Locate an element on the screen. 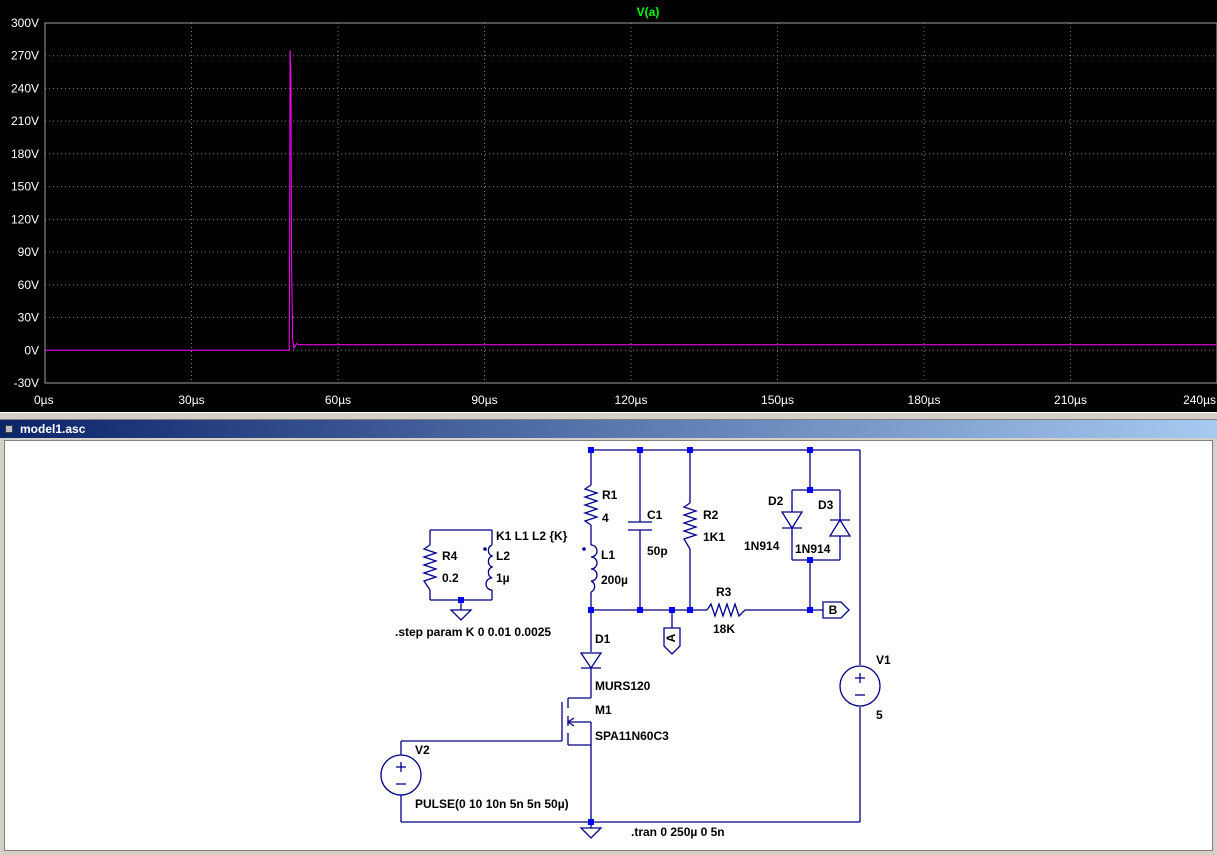  net-label-a-text: A is located at coordinates (671, 637).